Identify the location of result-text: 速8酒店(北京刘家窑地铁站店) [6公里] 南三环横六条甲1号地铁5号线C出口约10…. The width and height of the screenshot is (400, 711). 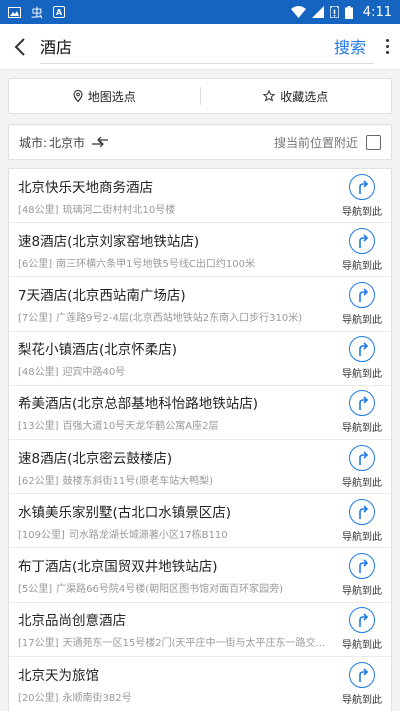
(175, 250).